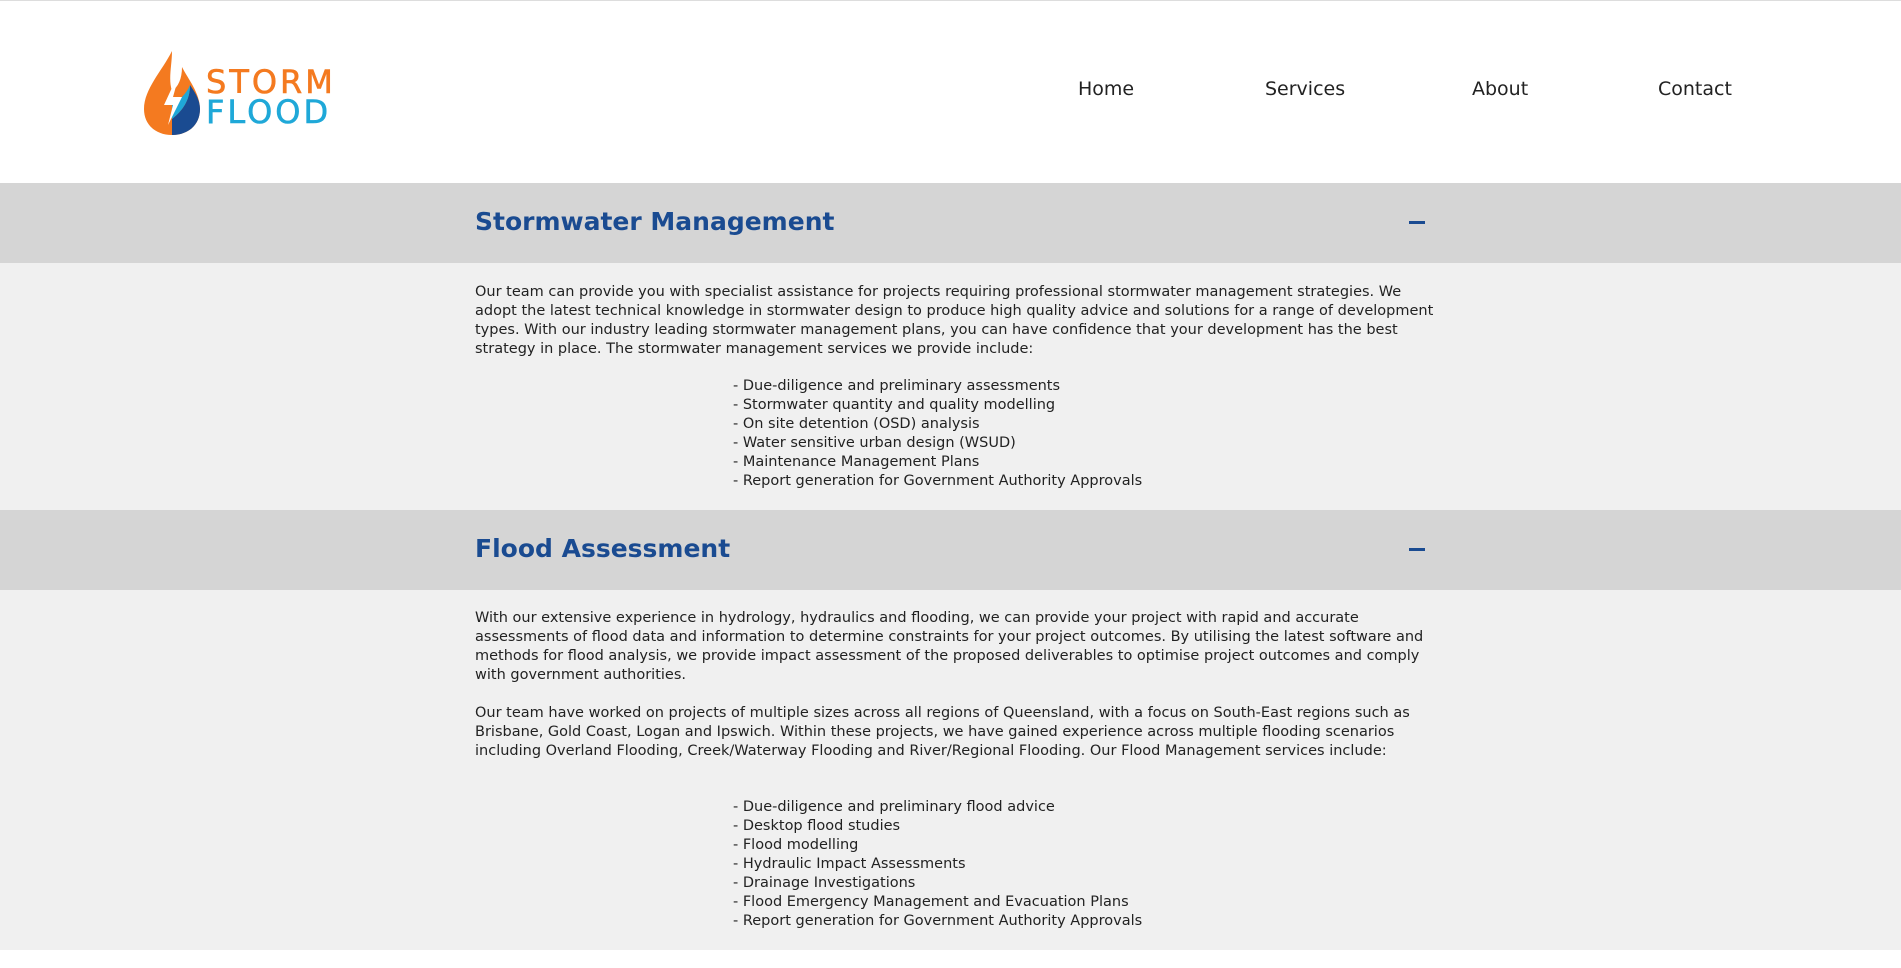  What do you see at coordinates (1106, 89) in the screenshot?
I see `nav-home-link: Home` at bounding box center [1106, 89].